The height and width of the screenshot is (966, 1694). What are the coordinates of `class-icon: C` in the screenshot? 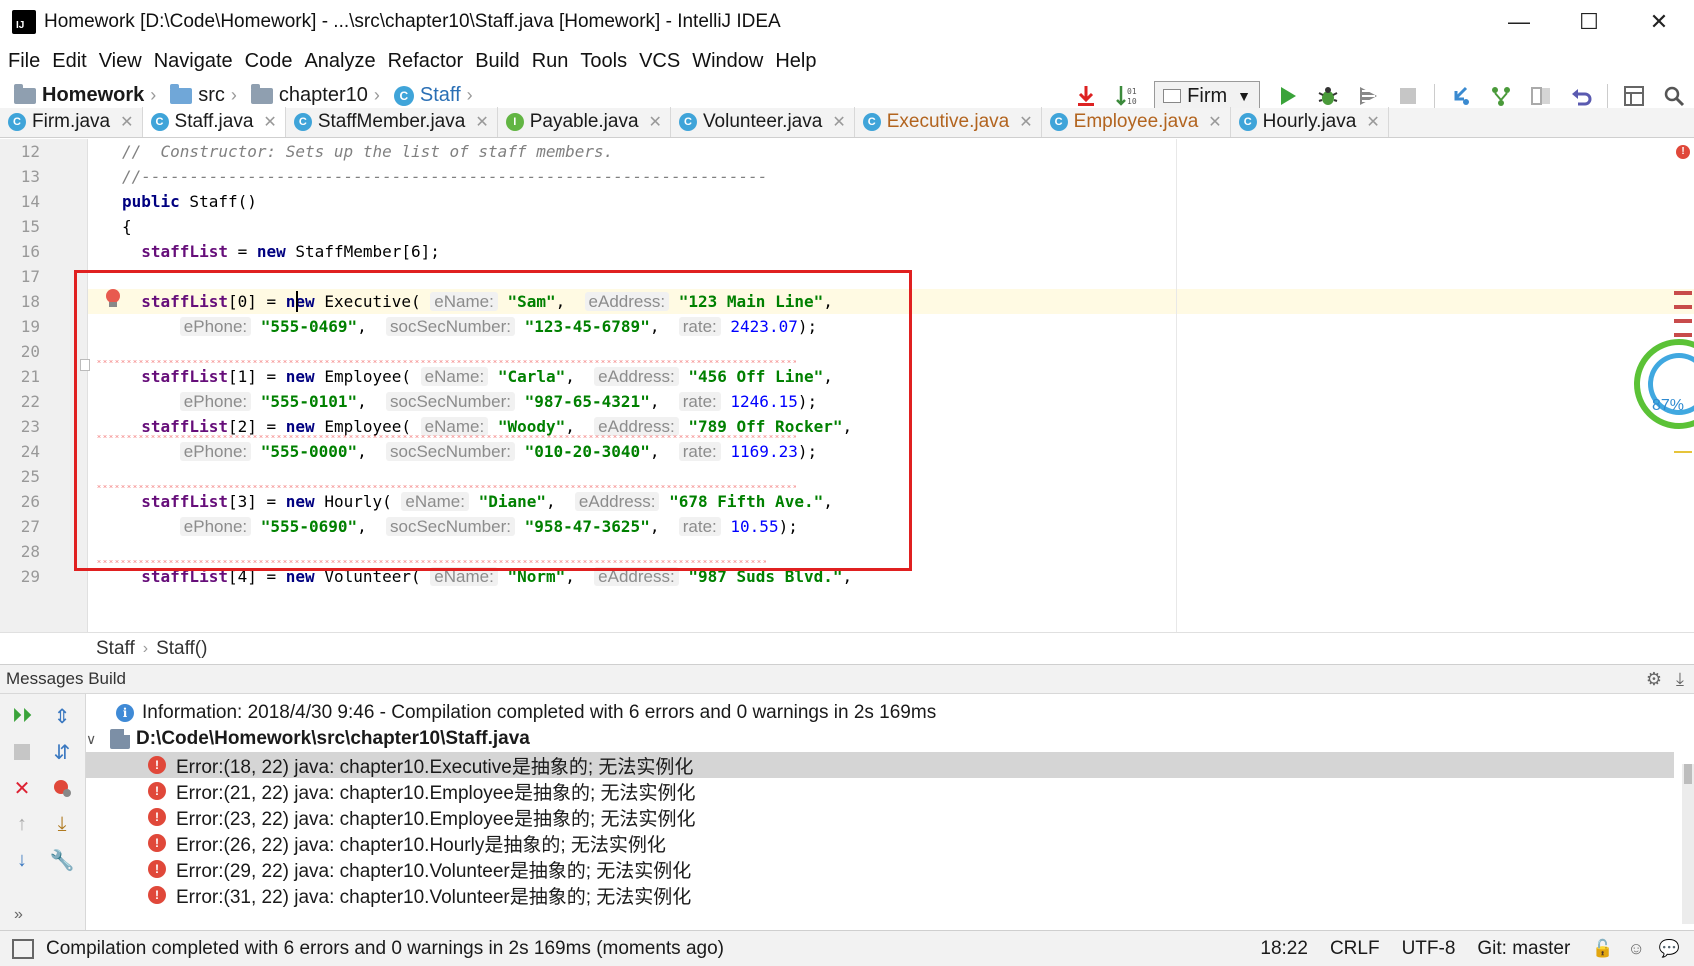 It's located at (403, 95).